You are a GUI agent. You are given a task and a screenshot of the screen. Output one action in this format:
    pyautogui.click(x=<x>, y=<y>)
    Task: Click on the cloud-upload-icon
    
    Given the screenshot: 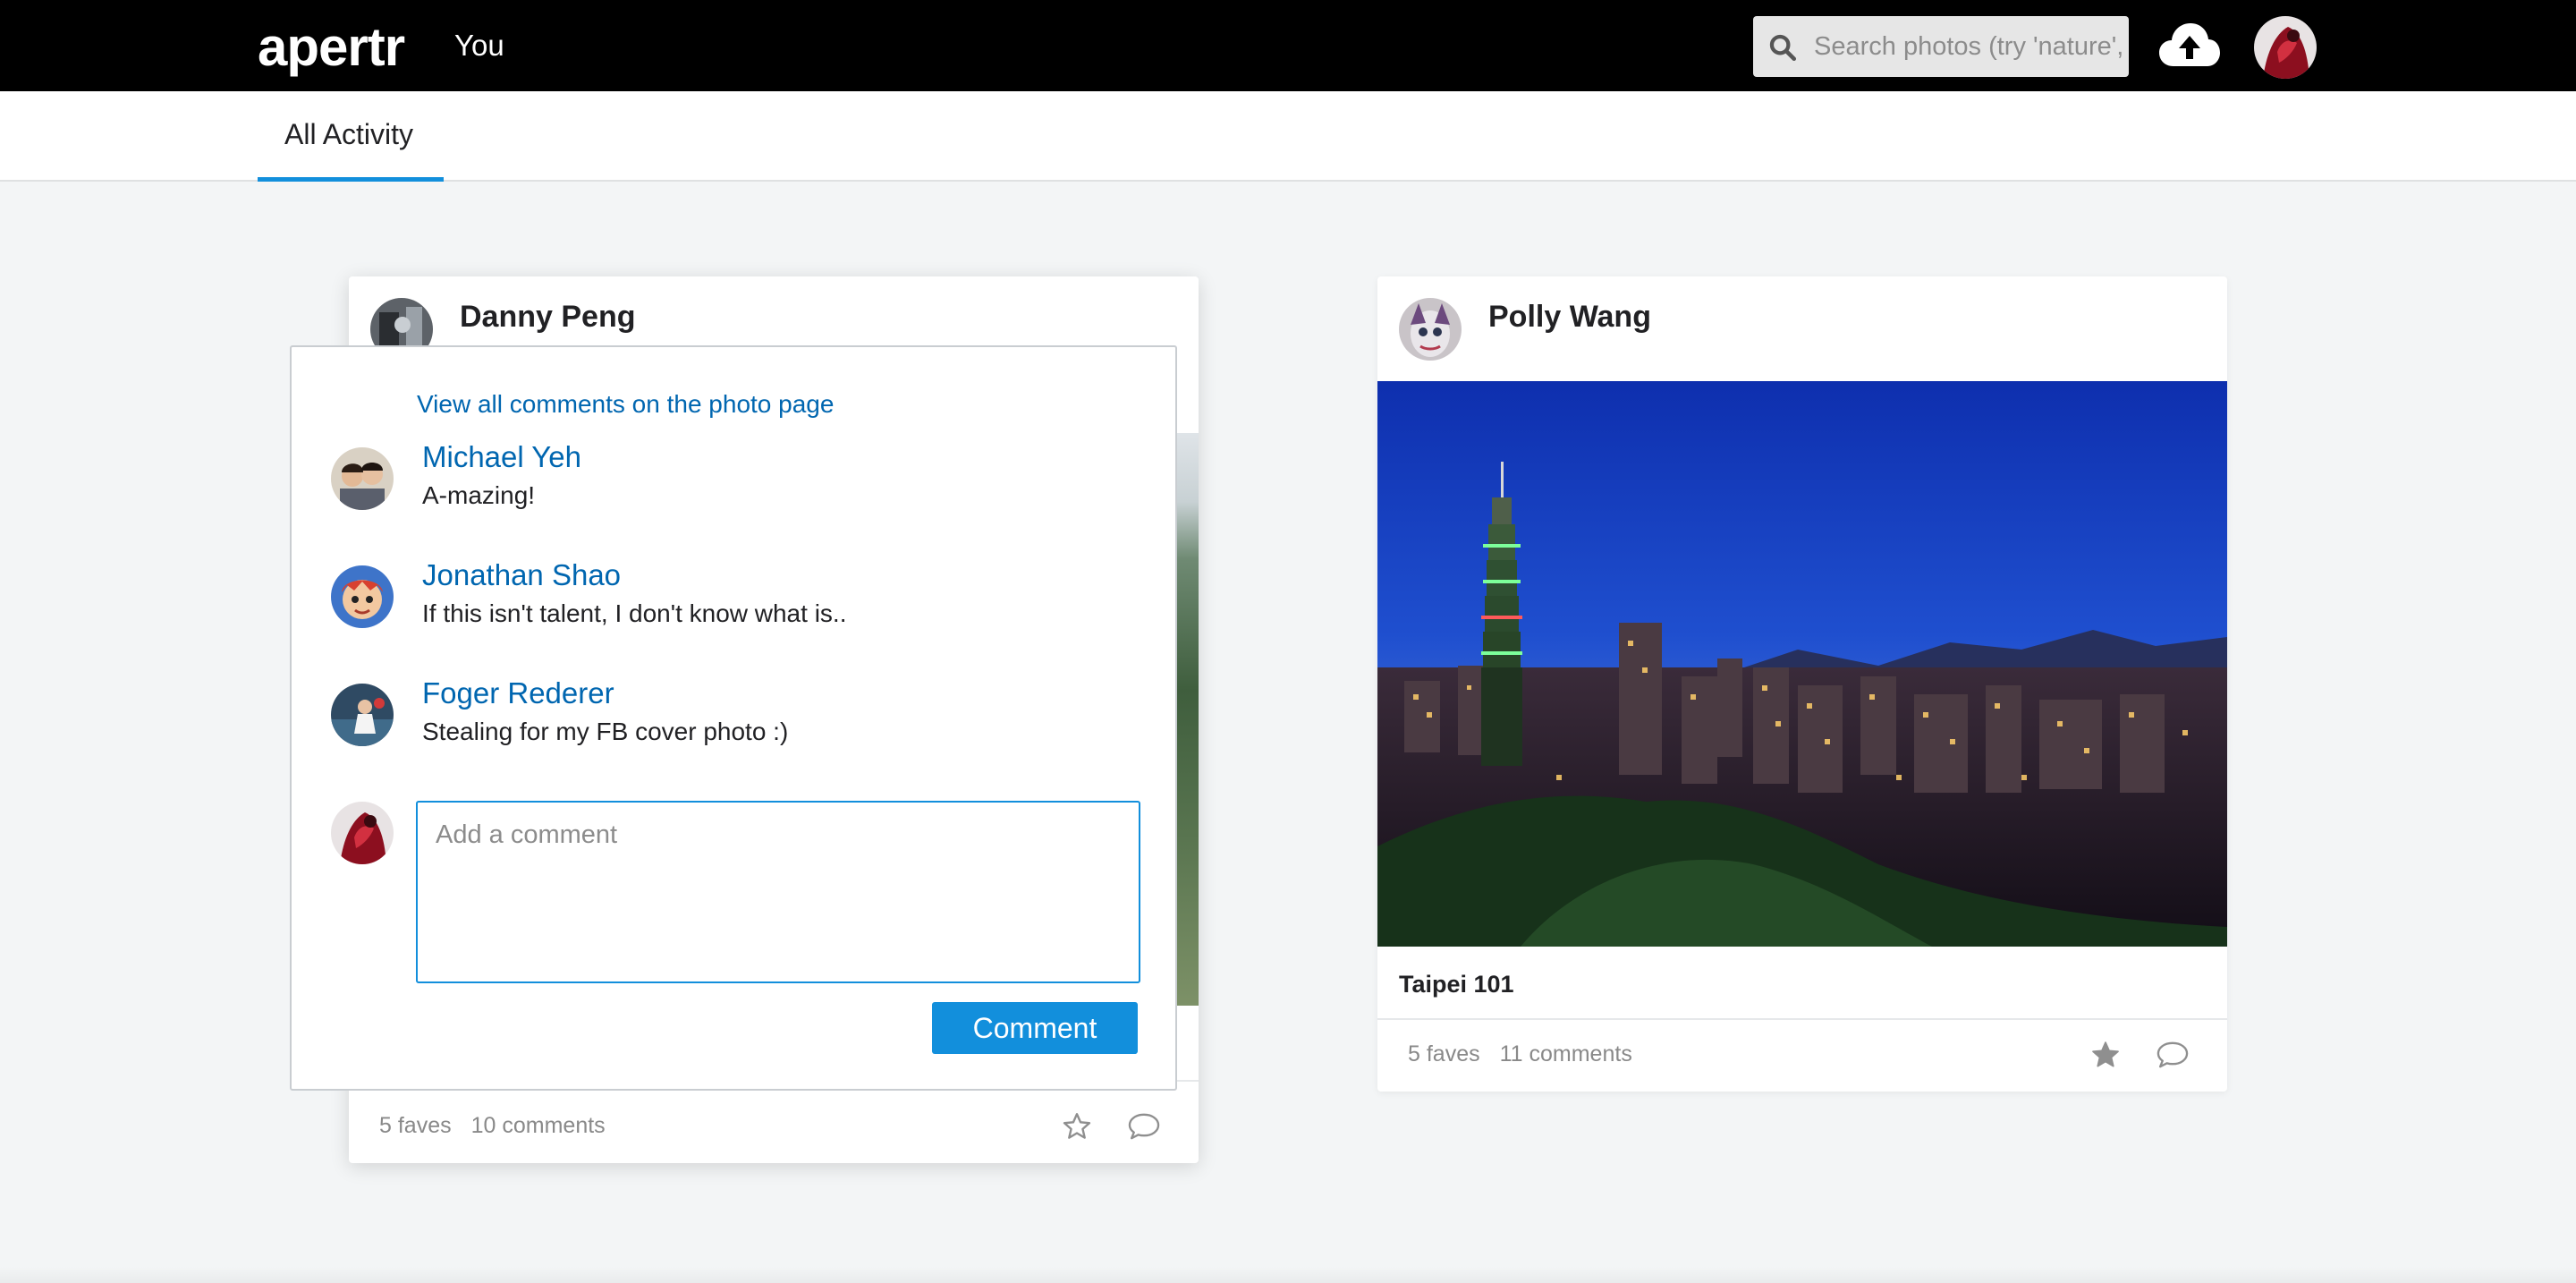 What is the action you would take?
    pyautogui.click(x=2189, y=46)
    